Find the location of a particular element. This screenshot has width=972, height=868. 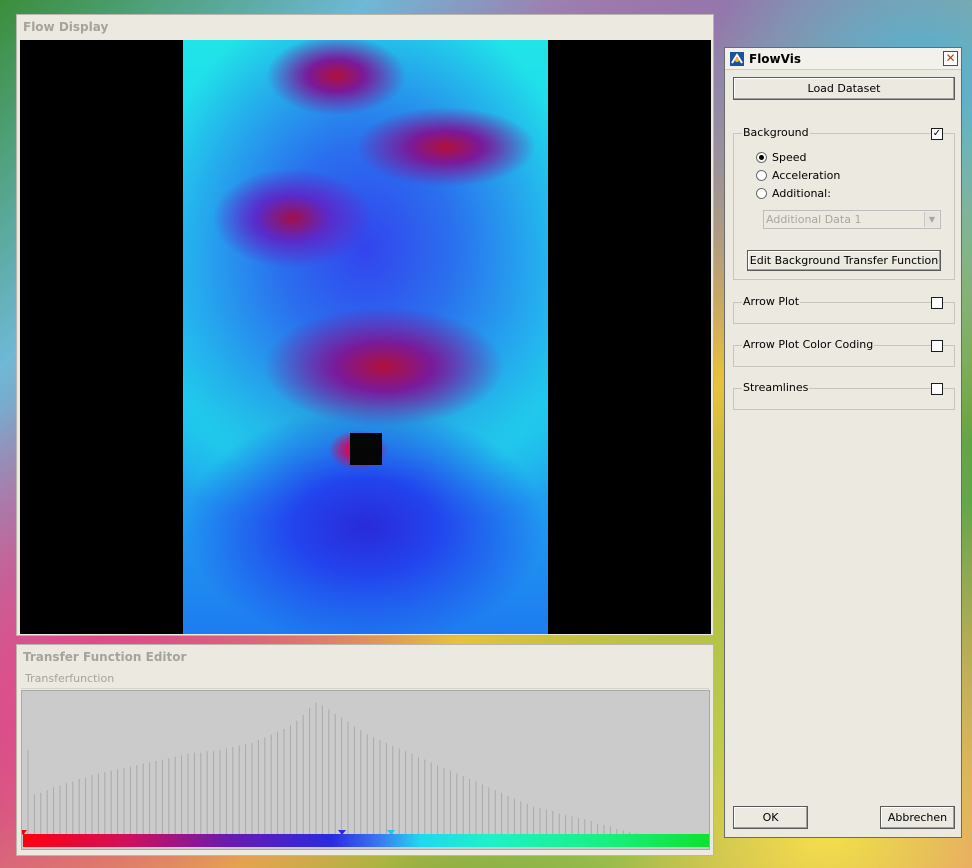

arrow-plot-color-coding-group: Arrow Plot Color Coding is located at coordinates (844, 352).